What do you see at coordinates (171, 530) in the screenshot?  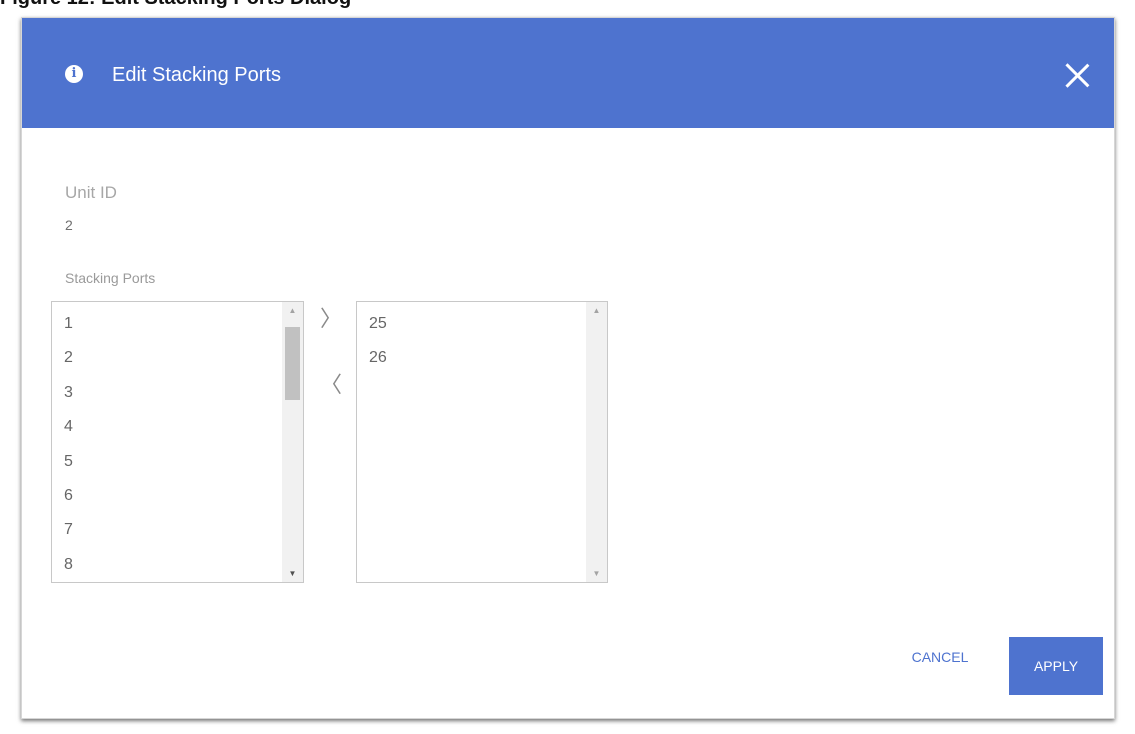 I see `list-item: 7` at bounding box center [171, 530].